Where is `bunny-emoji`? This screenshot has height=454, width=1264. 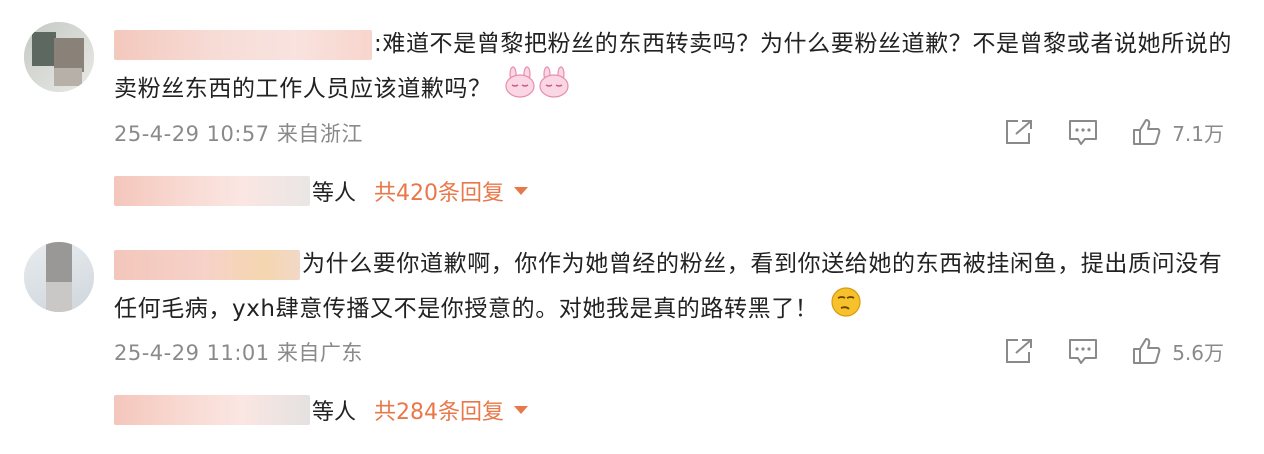
bunny-emoji is located at coordinates (539, 89).